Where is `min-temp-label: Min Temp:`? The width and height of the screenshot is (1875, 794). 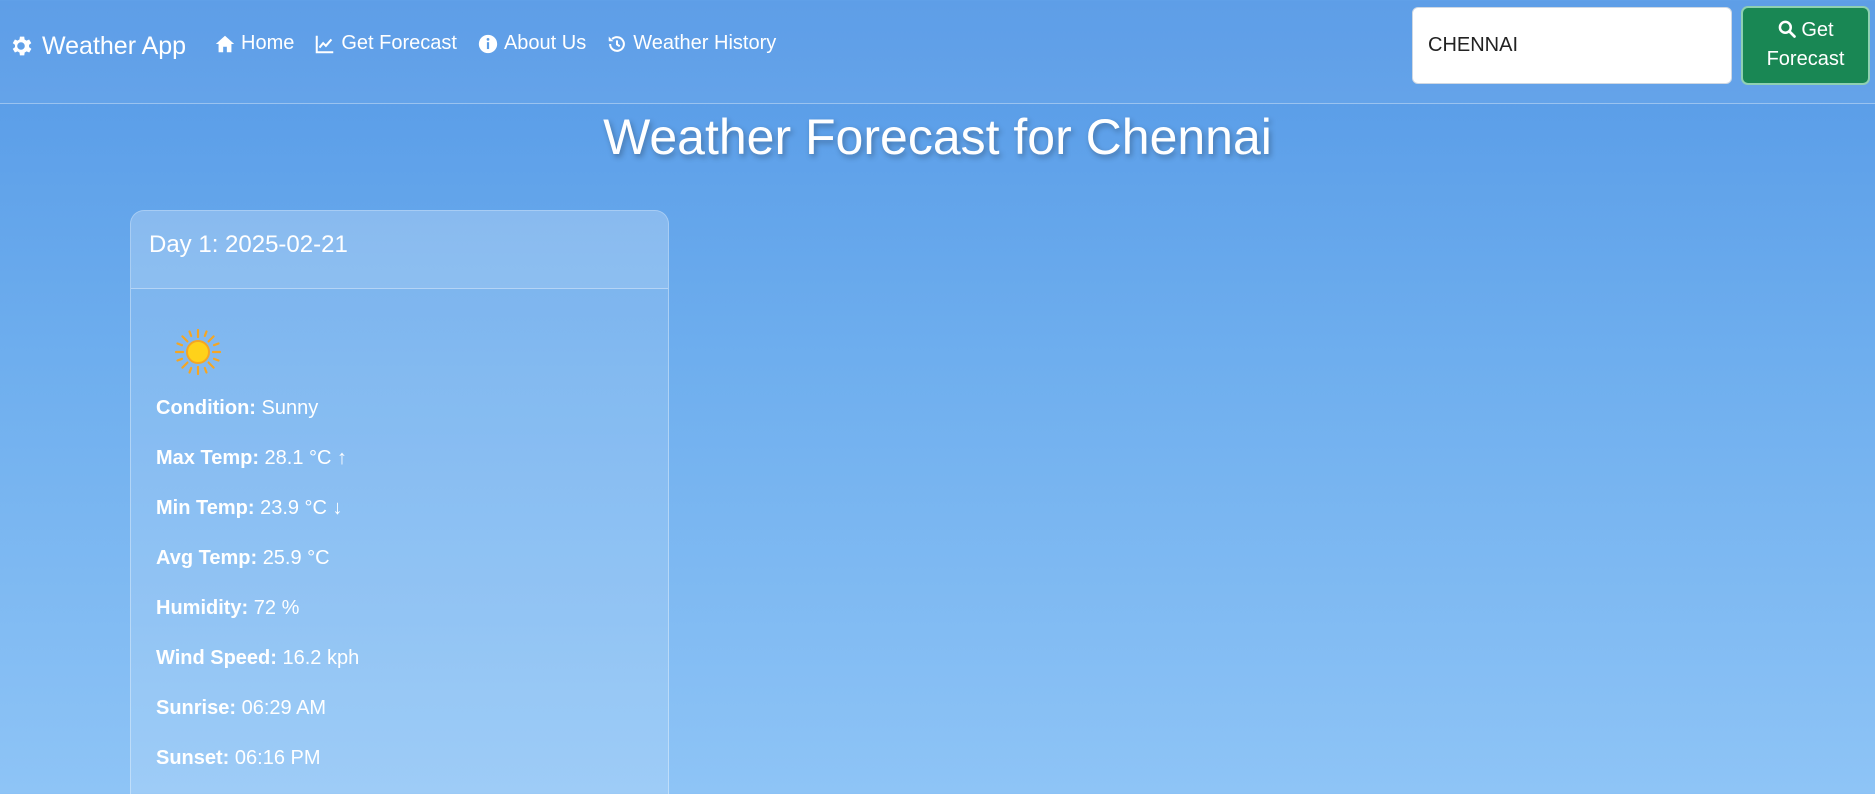
min-temp-label: Min Temp: is located at coordinates (205, 508).